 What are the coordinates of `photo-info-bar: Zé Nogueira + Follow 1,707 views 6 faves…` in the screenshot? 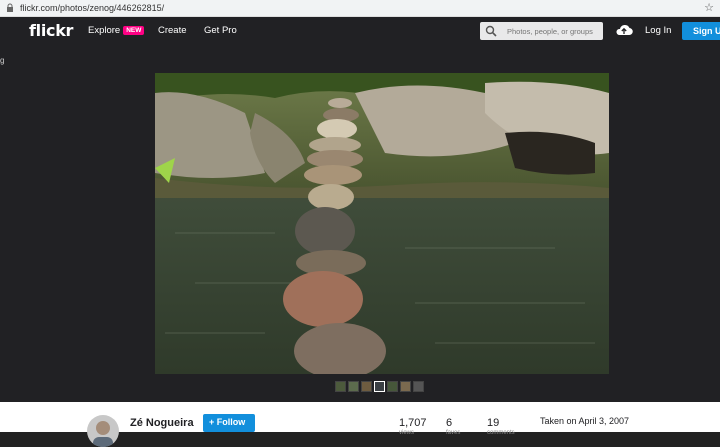 It's located at (360, 424).